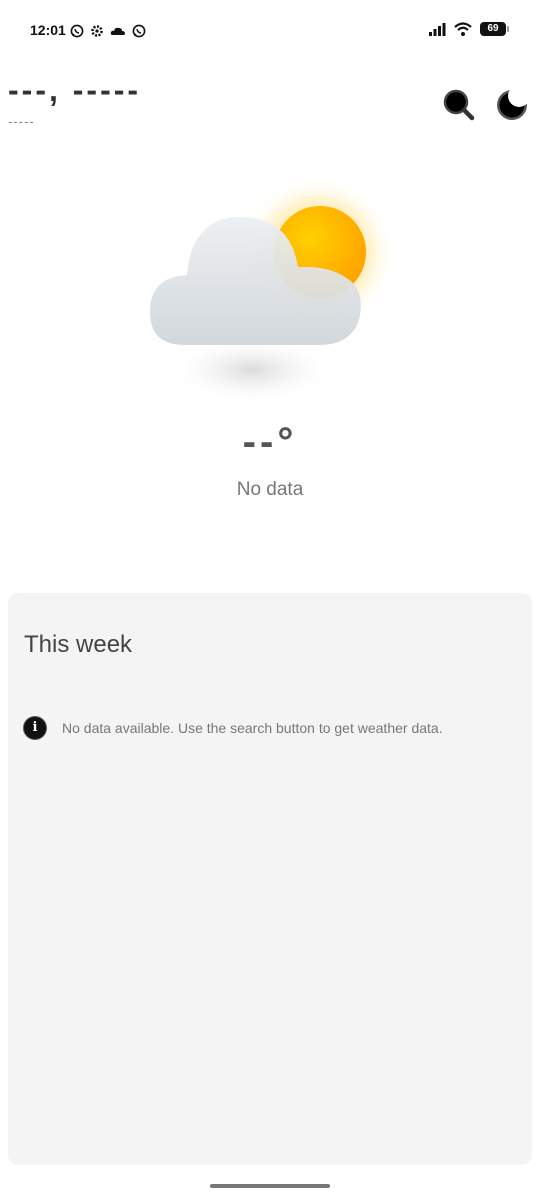 This screenshot has height=1200, width=540. I want to click on battery-icon: 69, so click(494, 29).